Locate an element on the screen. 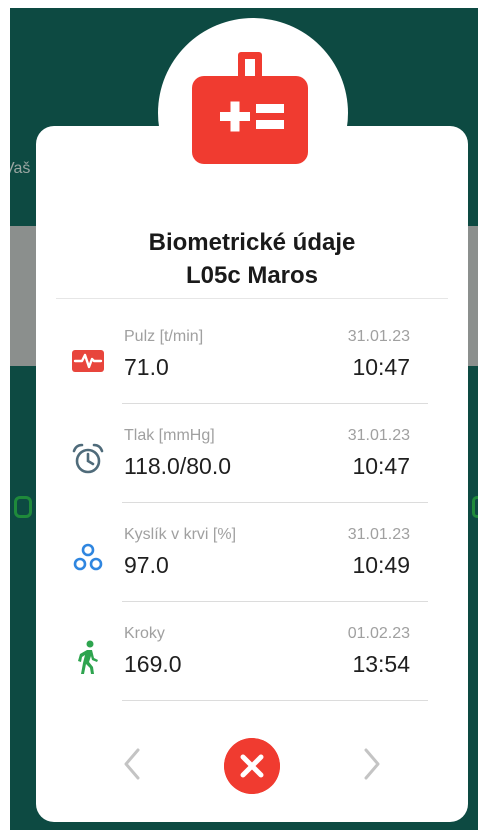  watch-icon-right is located at coordinates (475, 507).